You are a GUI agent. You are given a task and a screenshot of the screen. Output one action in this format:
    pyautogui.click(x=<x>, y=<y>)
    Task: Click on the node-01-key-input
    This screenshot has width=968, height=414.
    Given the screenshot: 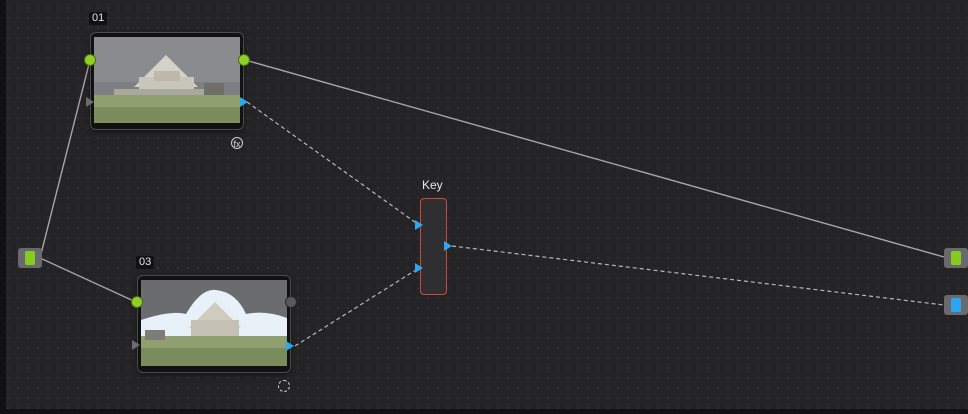 What is the action you would take?
    pyautogui.click(x=90, y=102)
    